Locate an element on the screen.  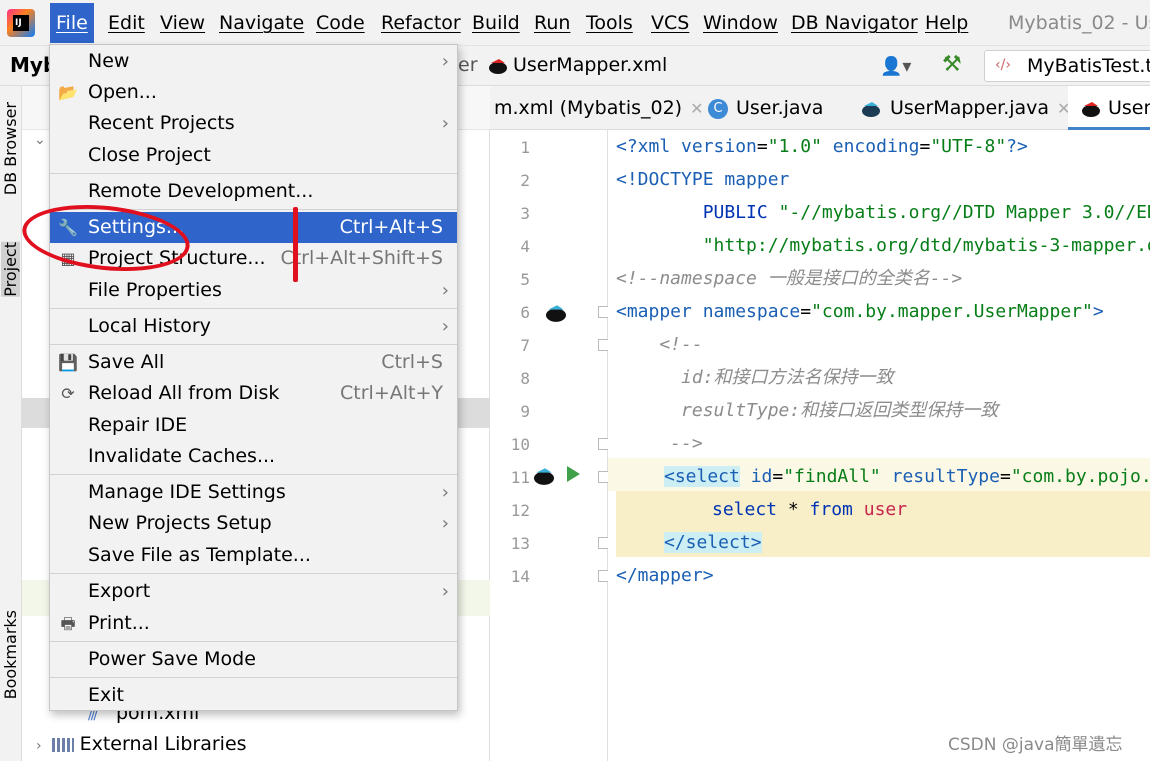
menu-item-save-all: 💾 Save All Ctrl+S is located at coordinates (253, 362).